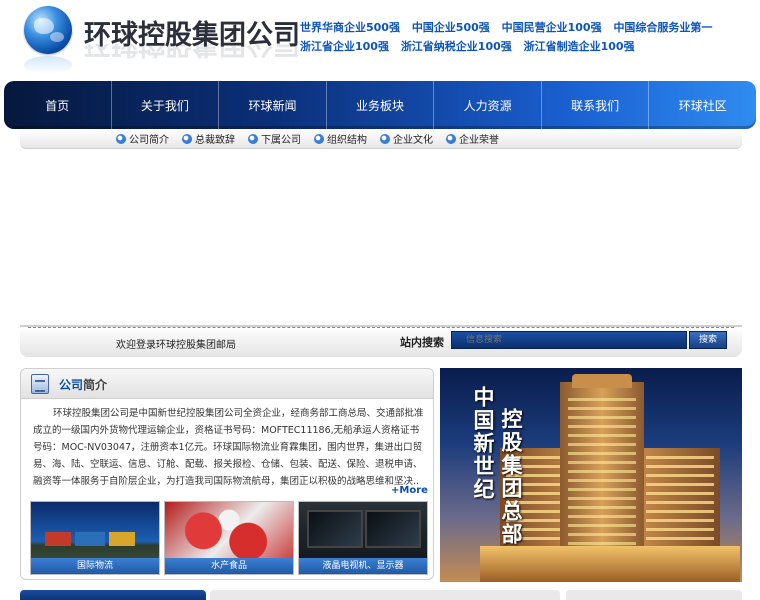 This screenshot has height=600, width=760. I want to click on subnav-label: 下属公司, so click(281, 140).